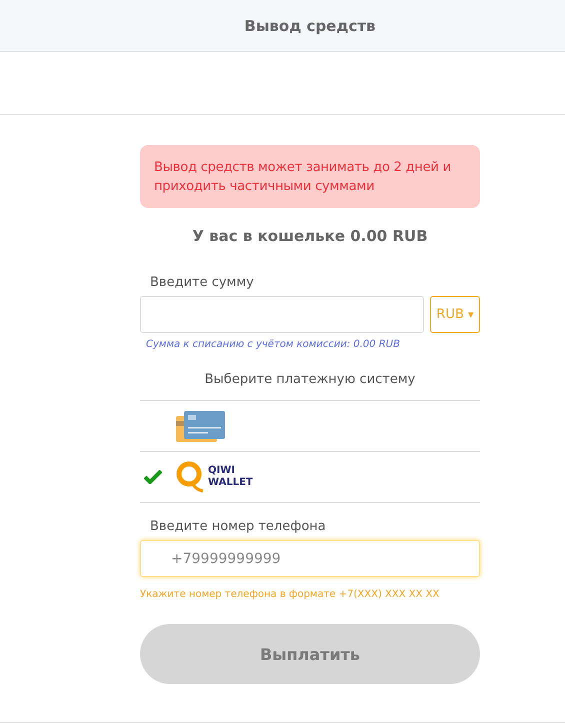 The height and width of the screenshot is (723, 565). I want to click on phone-format-hint: Укажите номер телефона в формате +7(XXX) XXX XX XX, so click(290, 594).